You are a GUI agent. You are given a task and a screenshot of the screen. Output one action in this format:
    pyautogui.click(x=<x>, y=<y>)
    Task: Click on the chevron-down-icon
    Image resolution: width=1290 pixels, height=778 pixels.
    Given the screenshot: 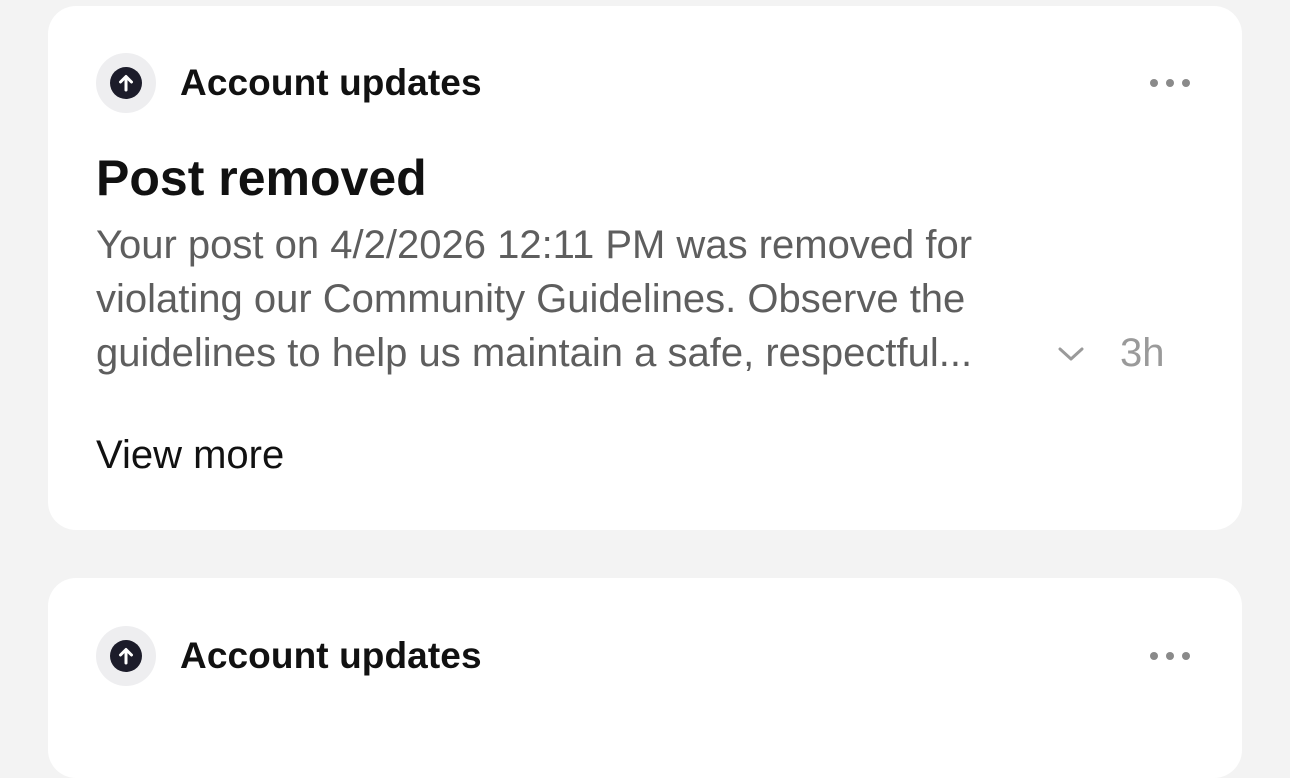 What is the action you would take?
    pyautogui.click(x=1071, y=354)
    